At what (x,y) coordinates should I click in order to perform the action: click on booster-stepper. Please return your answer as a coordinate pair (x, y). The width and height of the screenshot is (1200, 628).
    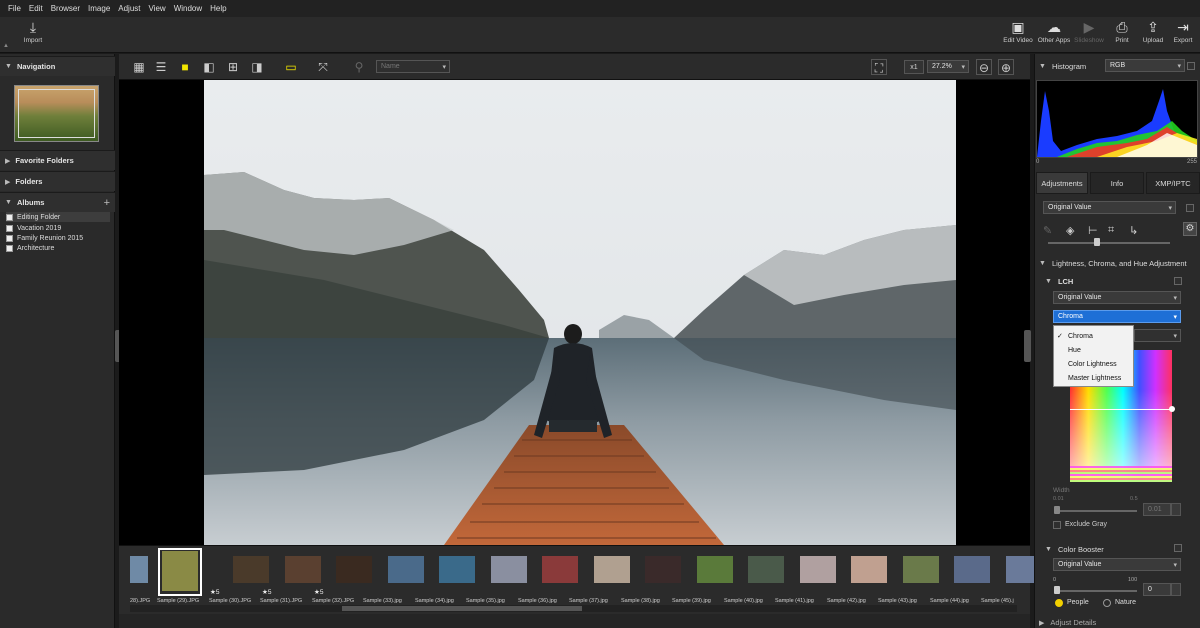
    Looking at the image, I should click on (1176, 589).